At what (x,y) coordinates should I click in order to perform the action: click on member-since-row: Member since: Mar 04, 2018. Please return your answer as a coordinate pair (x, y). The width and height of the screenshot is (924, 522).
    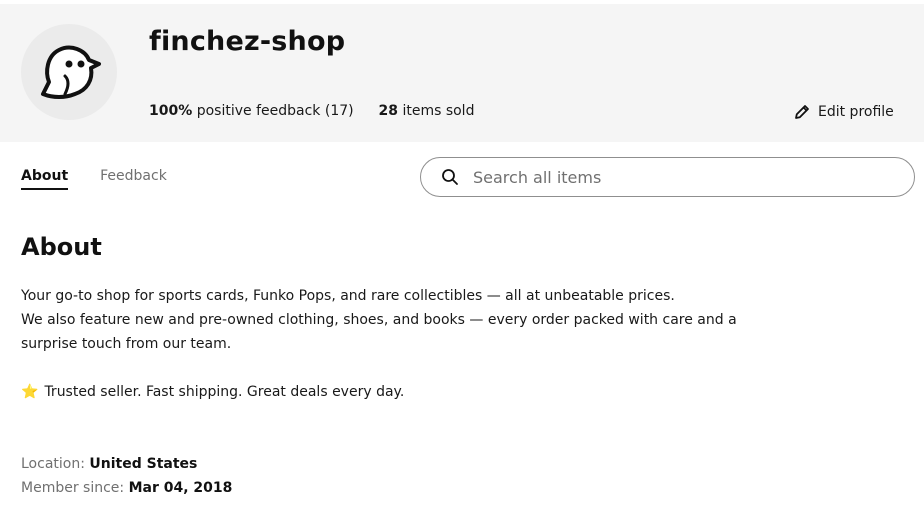
    Looking at the image, I should click on (126, 488).